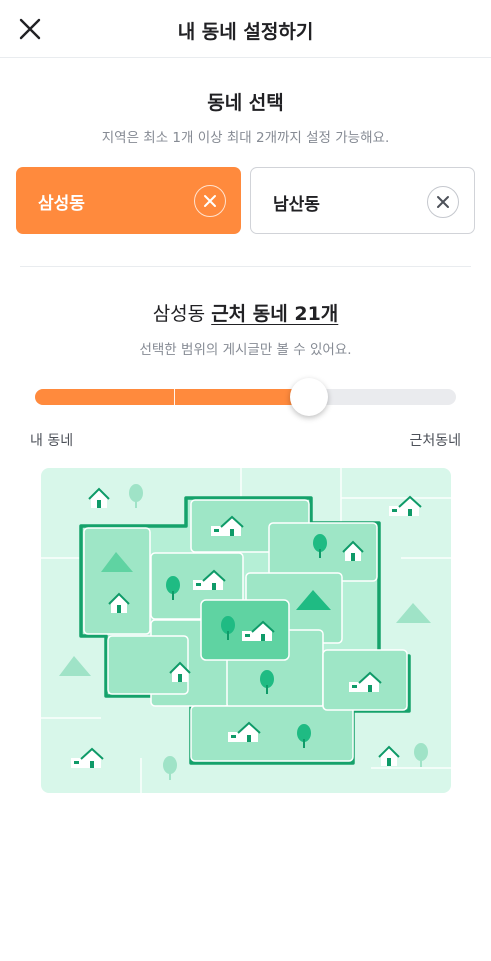 Image resolution: width=491 pixels, height=961 pixels. Describe the element at coordinates (52, 441) in the screenshot. I see `slider-min-label: 내 동네` at that location.